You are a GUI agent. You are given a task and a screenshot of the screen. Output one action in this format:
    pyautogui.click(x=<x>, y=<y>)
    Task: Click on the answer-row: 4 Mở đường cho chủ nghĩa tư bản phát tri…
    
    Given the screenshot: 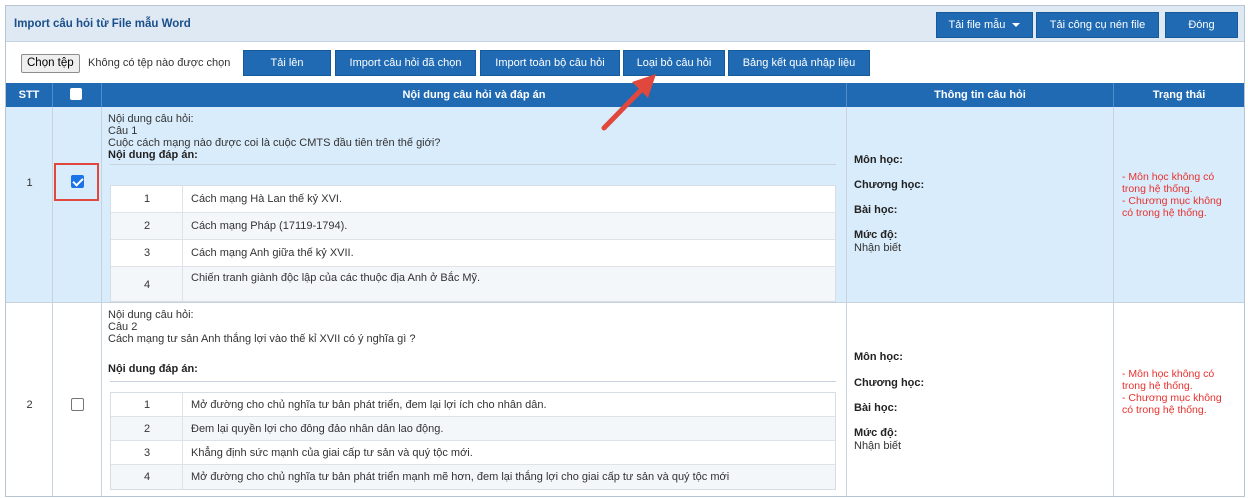 What is the action you would take?
    pyautogui.click(x=473, y=477)
    